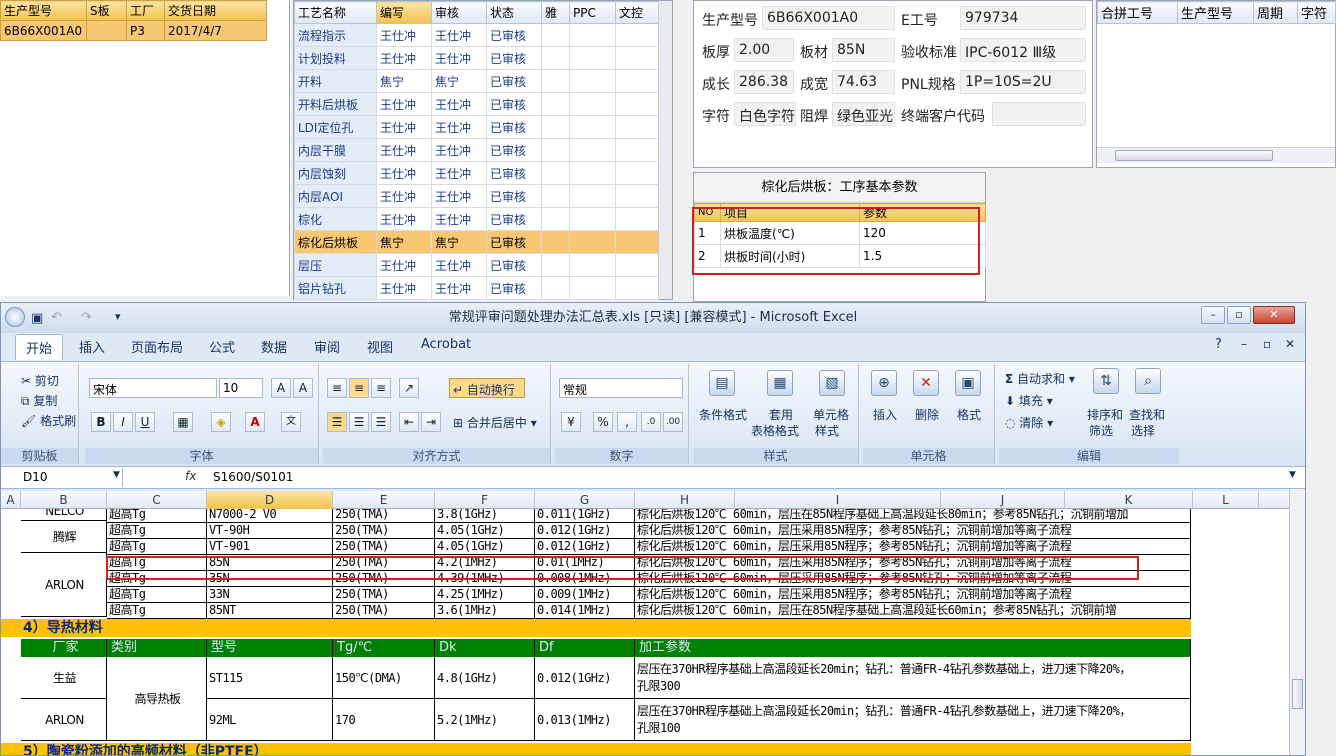 This screenshot has width=1336, height=756. What do you see at coordinates (832, 383) in the screenshot?
I see `cell-styles-icon: ▧` at bounding box center [832, 383].